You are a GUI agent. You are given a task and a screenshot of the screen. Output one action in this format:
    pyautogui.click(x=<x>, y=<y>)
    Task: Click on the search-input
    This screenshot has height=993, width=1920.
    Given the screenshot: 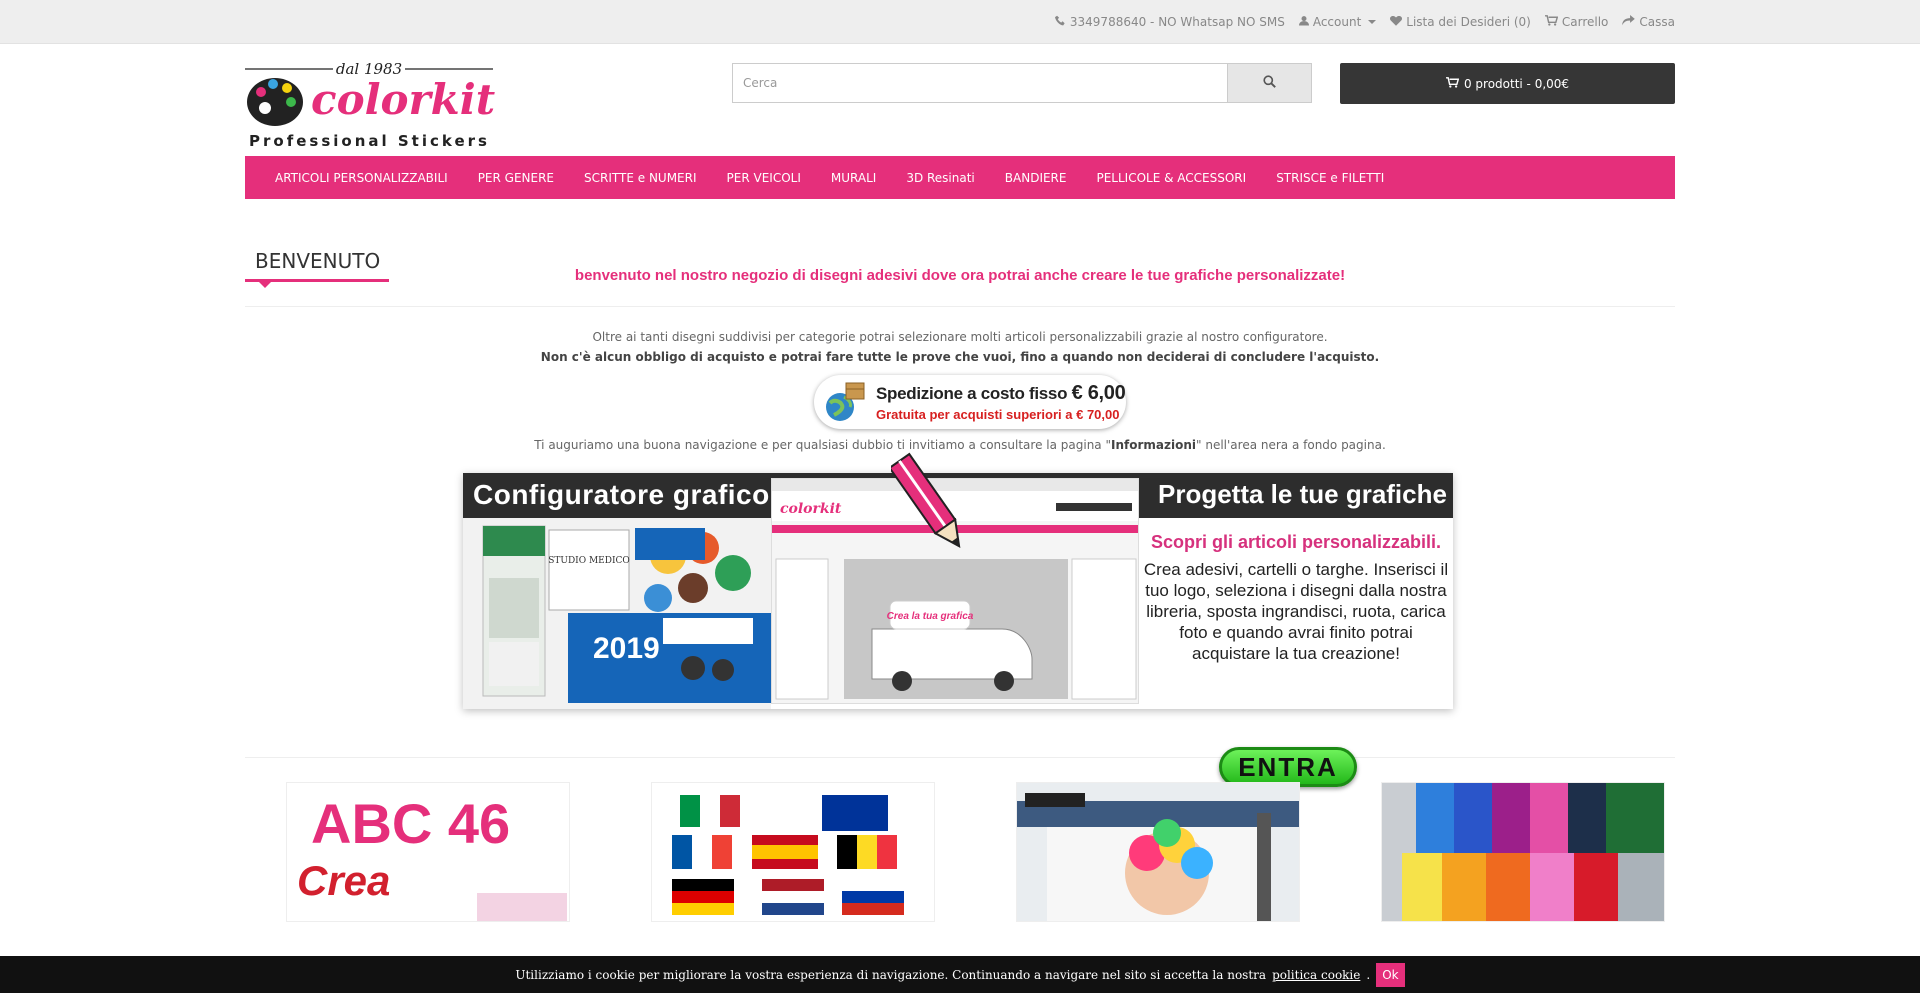 What is the action you would take?
    pyautogui.click(x=979, y=83)
    